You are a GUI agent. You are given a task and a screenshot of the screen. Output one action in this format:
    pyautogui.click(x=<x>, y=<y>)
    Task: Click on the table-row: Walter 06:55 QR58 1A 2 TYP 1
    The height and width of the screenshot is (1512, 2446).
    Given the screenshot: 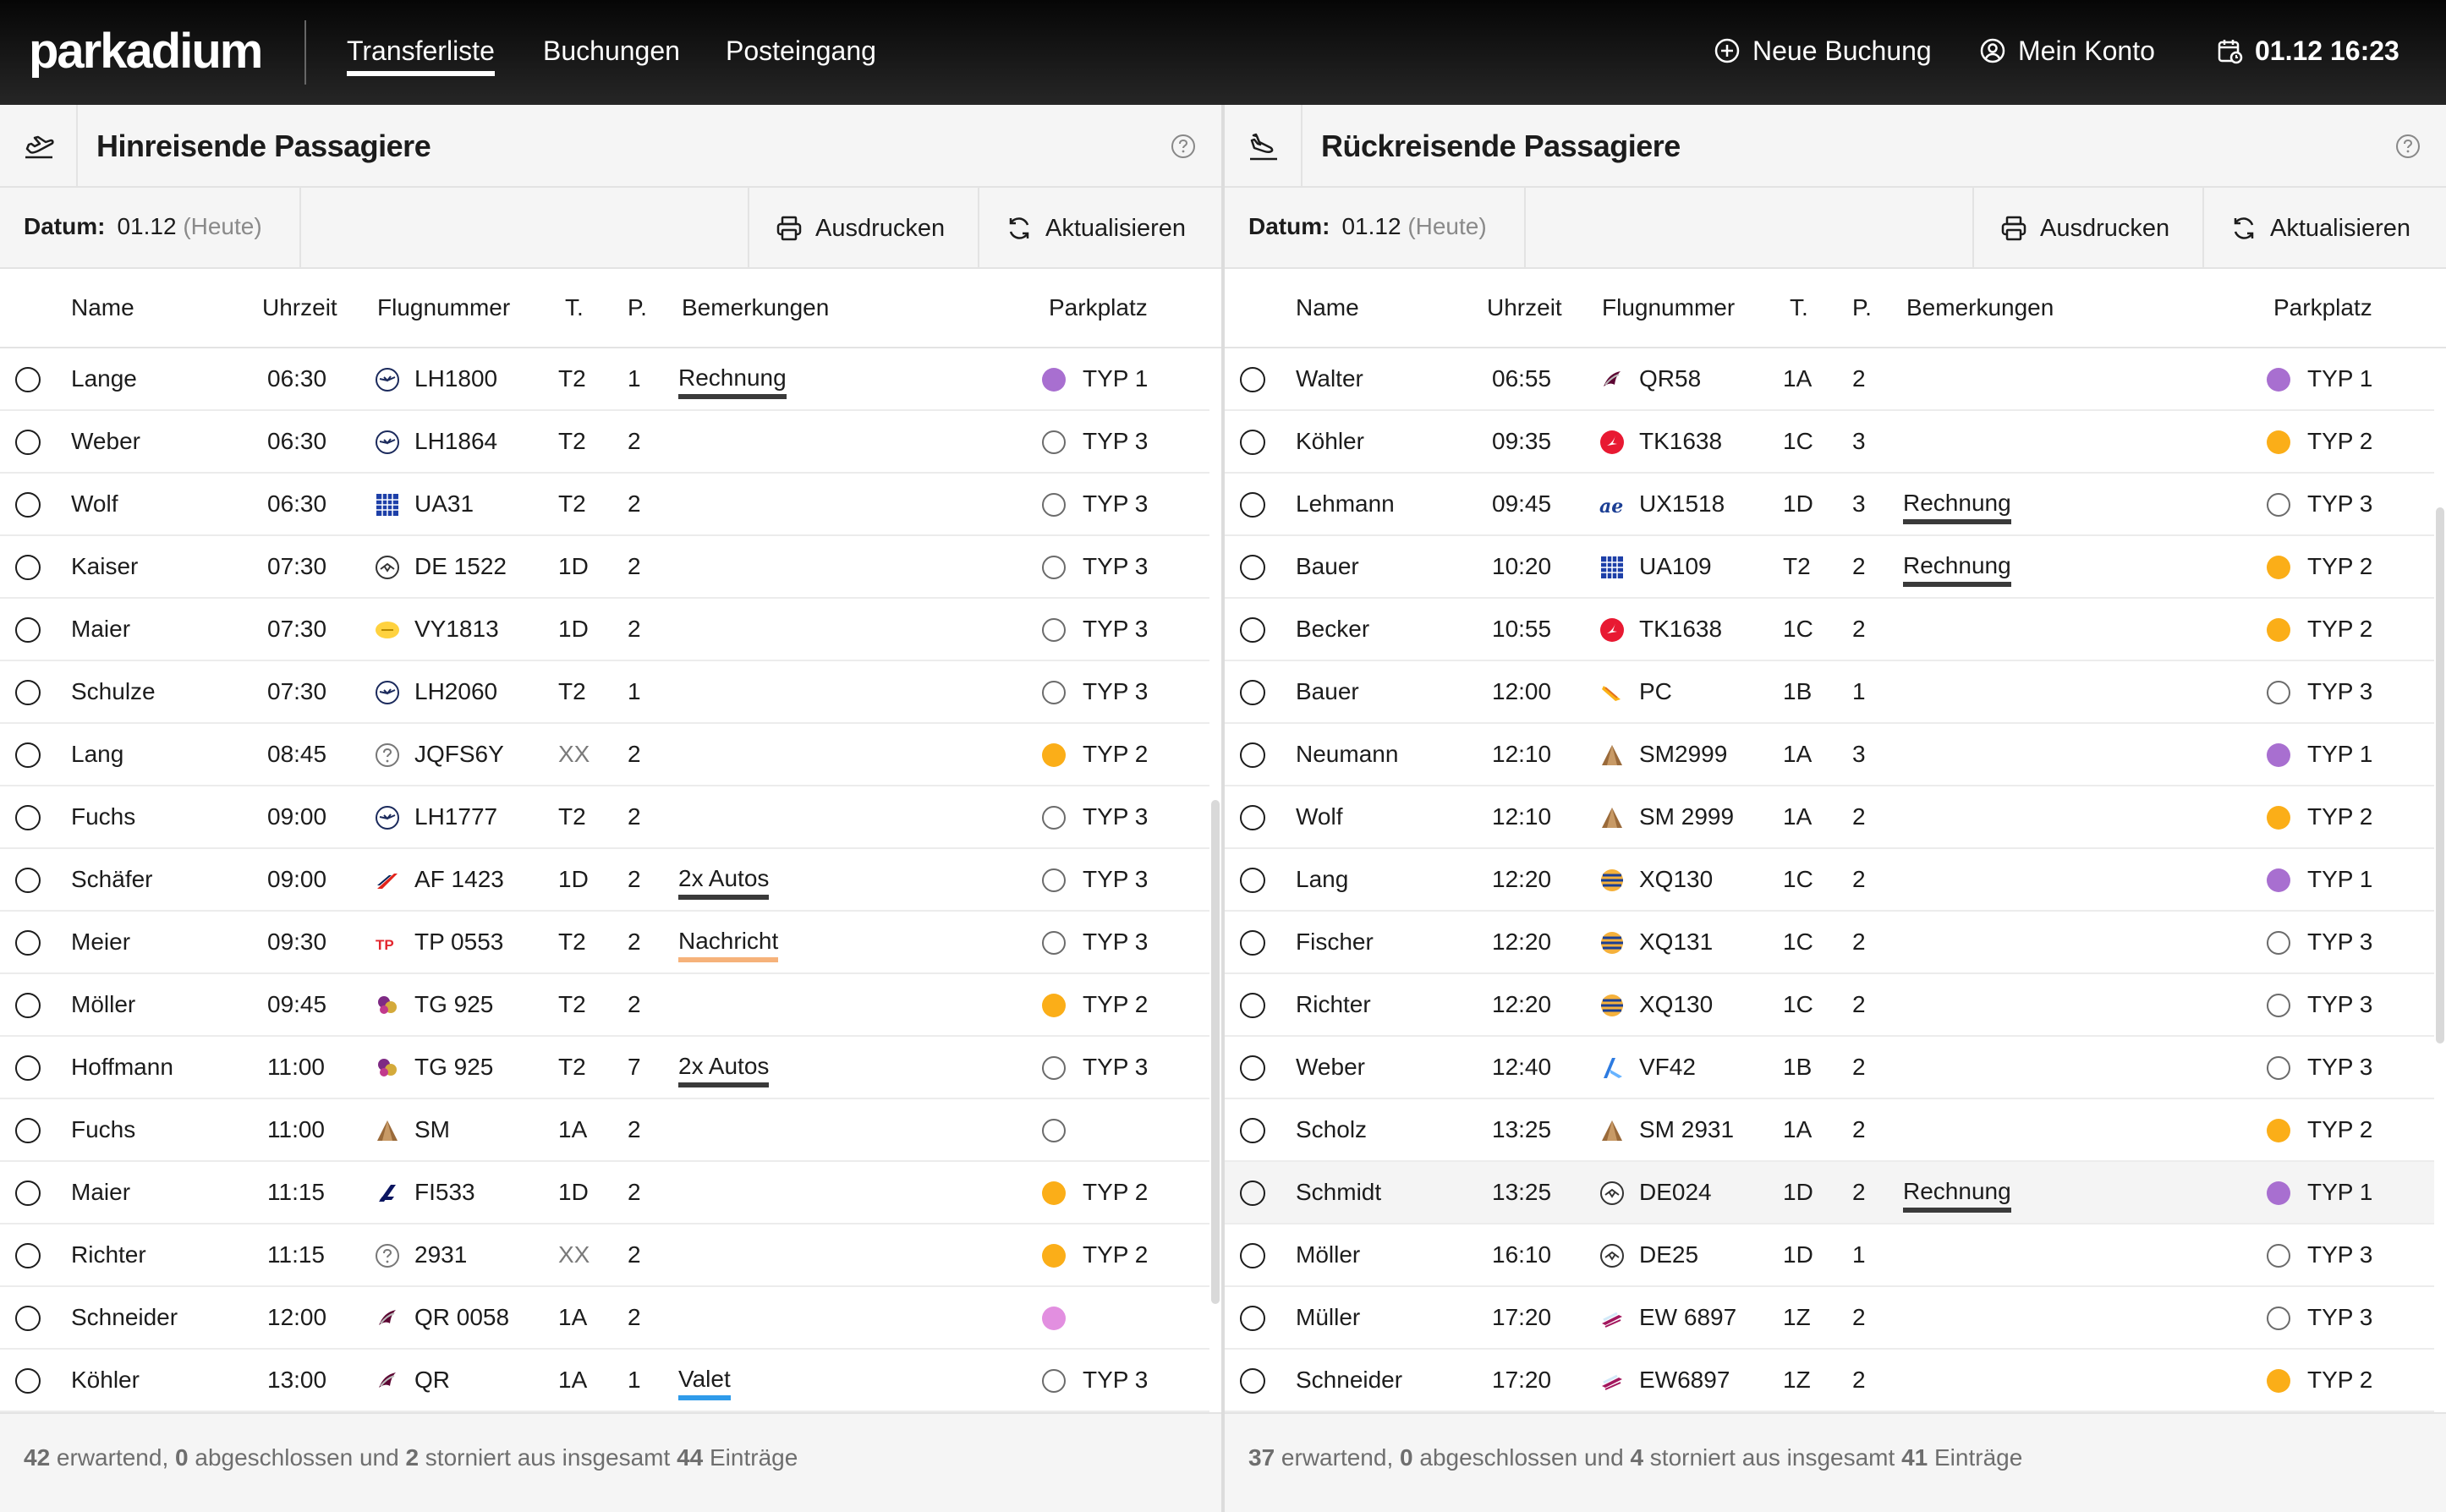 What is the action you would take?
    pyautogui.click(x=1830, y=379)
    